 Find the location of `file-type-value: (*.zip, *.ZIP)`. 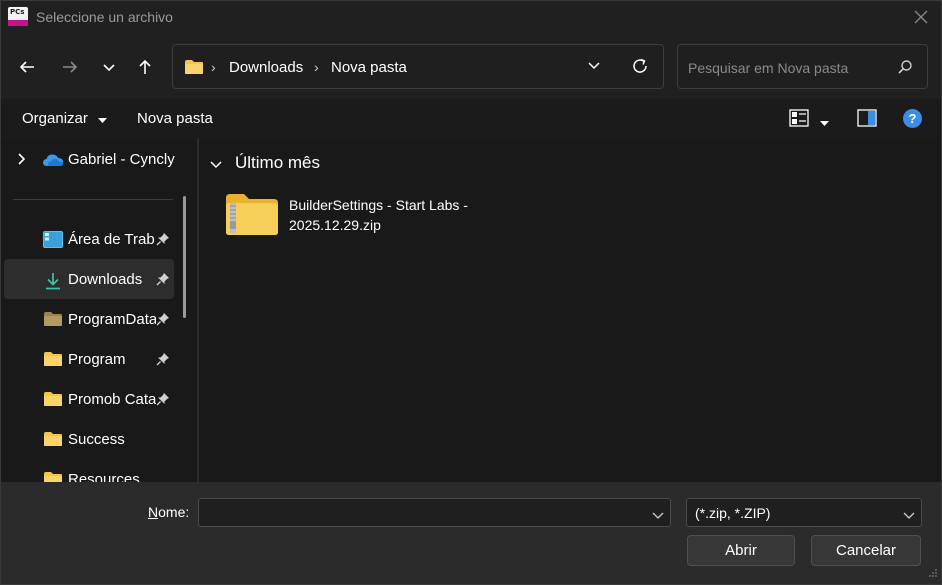

file-type-value: (*.zip, *.ZIP) is located at coordinates (733, 513).